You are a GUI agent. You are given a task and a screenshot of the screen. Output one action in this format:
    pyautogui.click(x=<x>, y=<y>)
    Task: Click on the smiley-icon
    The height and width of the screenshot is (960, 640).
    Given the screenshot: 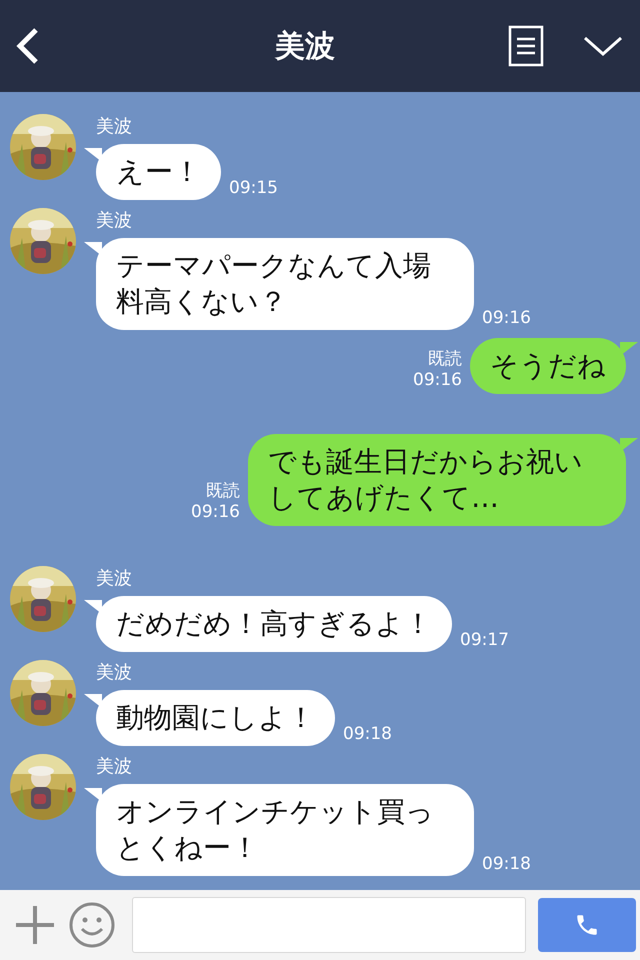 What is the action you would take?
    pyautogui.click(x=92, y=925)
    